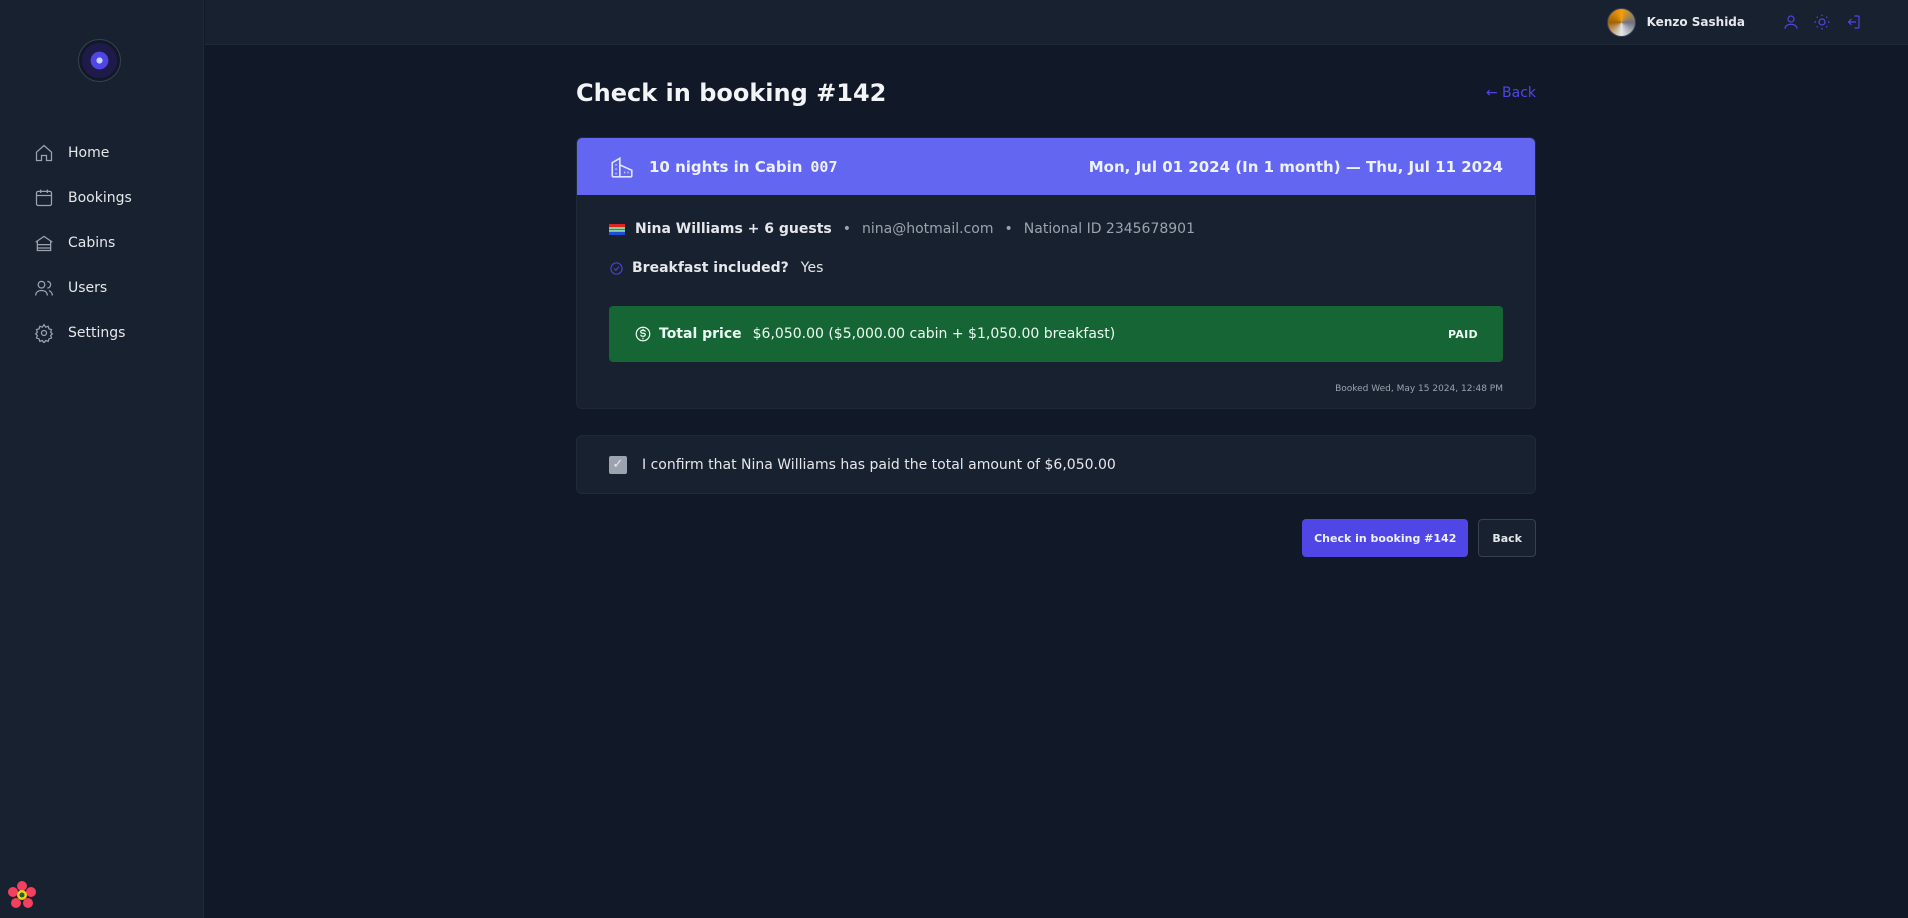 Image resolution: width=1908 pixels, height=918 pixels. I want to click on price-label: Total price, so click(700, 334).